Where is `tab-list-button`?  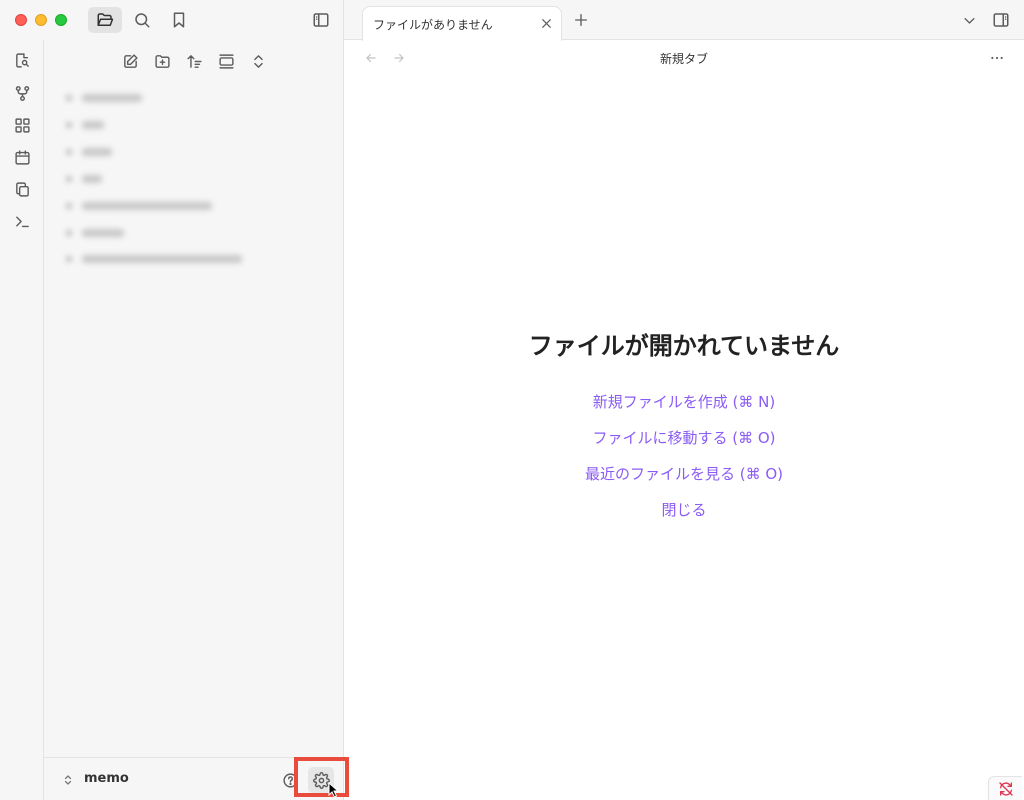
tab-list-button is located at coordinates (969, 20).